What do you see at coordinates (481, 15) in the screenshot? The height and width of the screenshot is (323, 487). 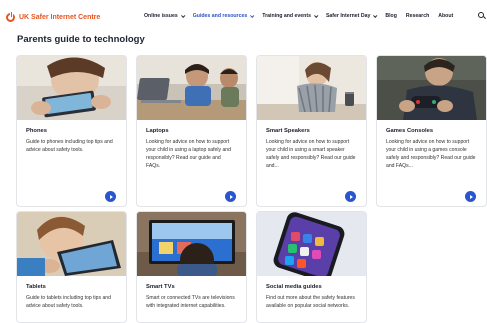 I see `search-icon` at bounding box center [481, 15].